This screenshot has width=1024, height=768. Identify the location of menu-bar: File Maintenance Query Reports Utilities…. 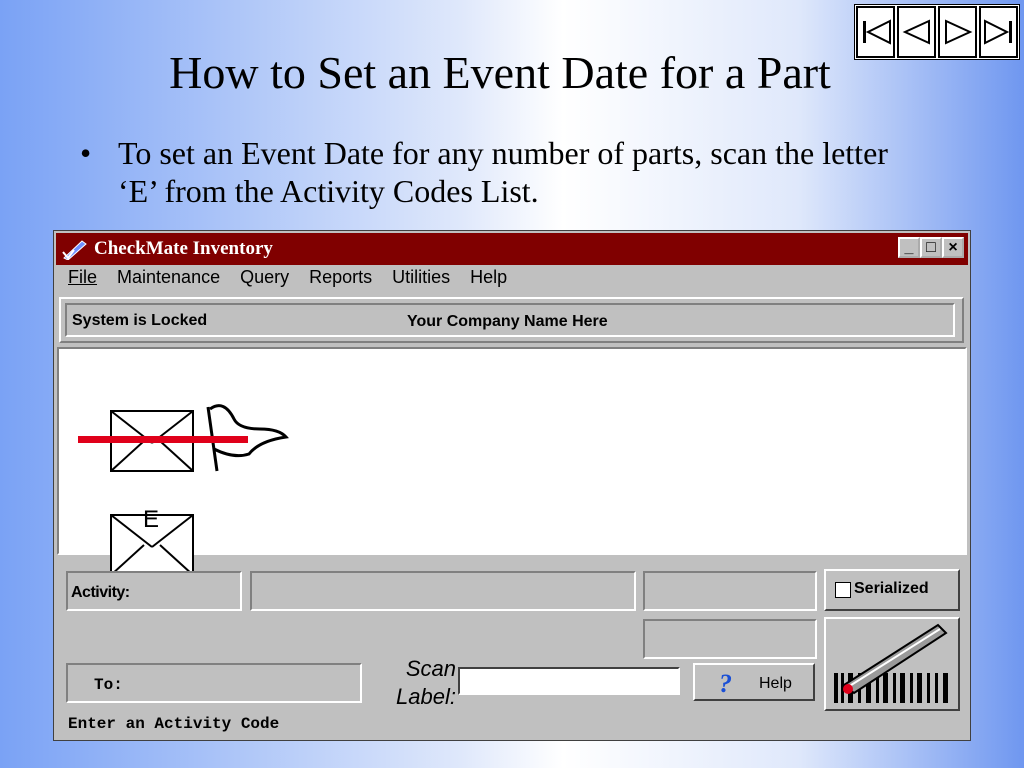
(287, 280).